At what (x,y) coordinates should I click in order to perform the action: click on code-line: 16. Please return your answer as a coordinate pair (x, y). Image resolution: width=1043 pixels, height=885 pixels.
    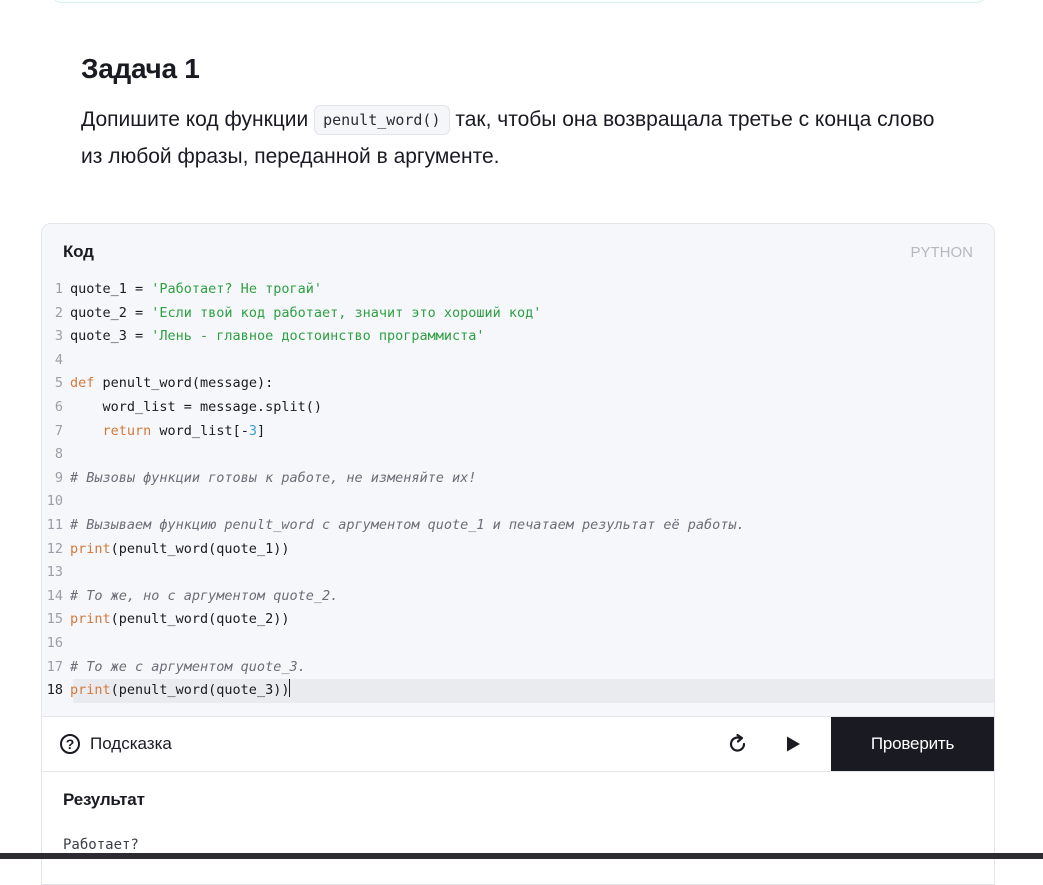
    Looking at the image, I should click on (518, 644).